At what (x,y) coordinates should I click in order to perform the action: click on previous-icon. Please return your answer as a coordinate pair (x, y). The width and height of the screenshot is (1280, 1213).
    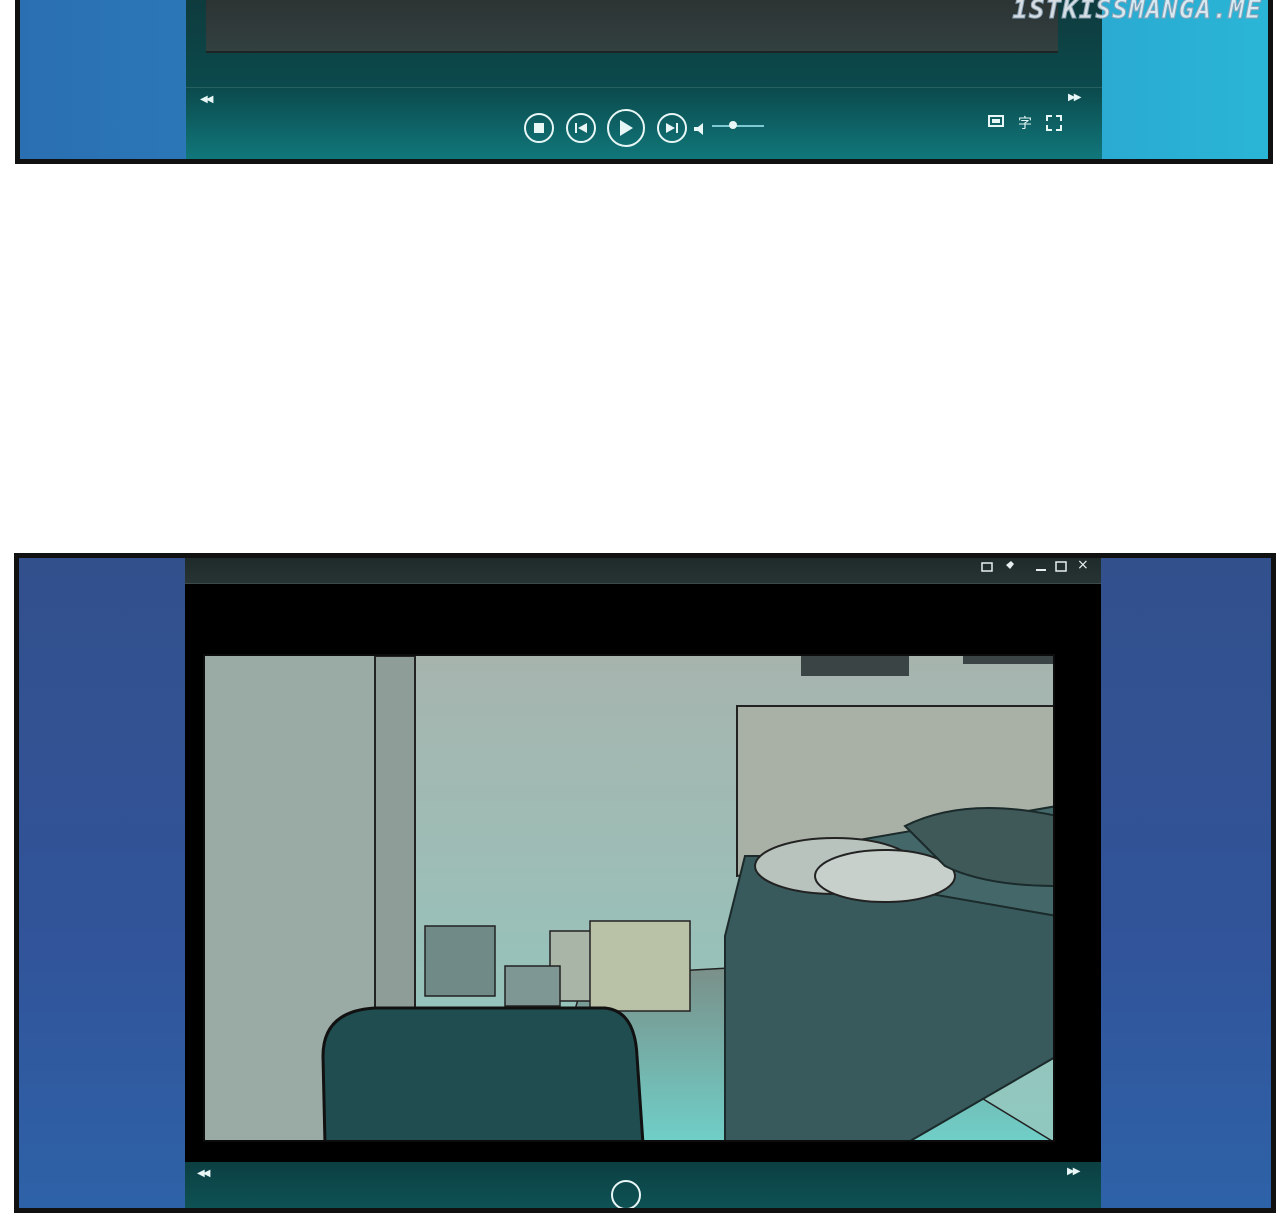
    Looking at the image, I should click on (581, 128).